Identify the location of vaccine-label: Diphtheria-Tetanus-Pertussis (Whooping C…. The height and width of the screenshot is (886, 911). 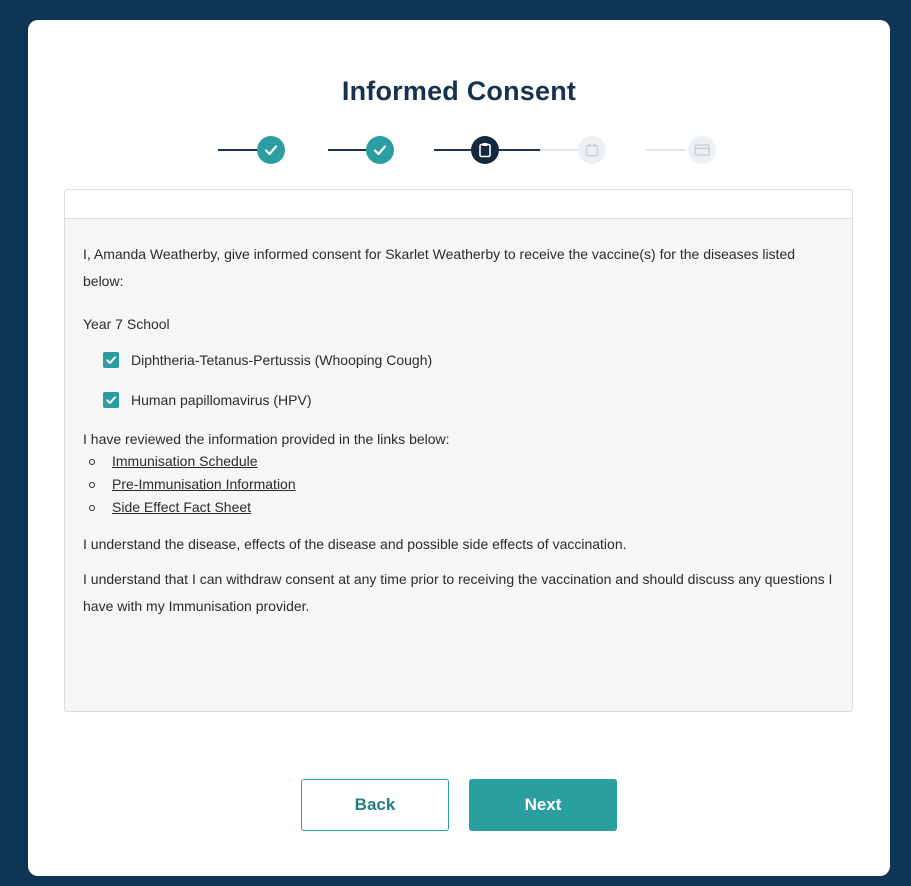
(282, 359).